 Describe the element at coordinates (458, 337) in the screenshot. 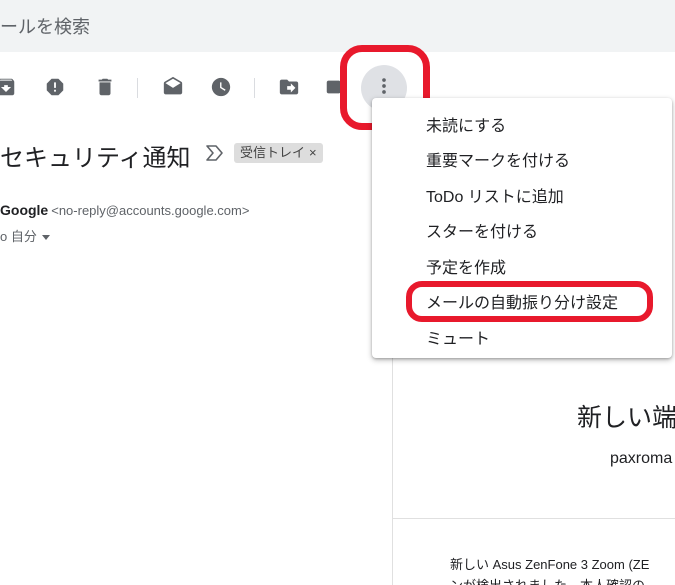

I see `menu-item-mute: ミュート` at that location.